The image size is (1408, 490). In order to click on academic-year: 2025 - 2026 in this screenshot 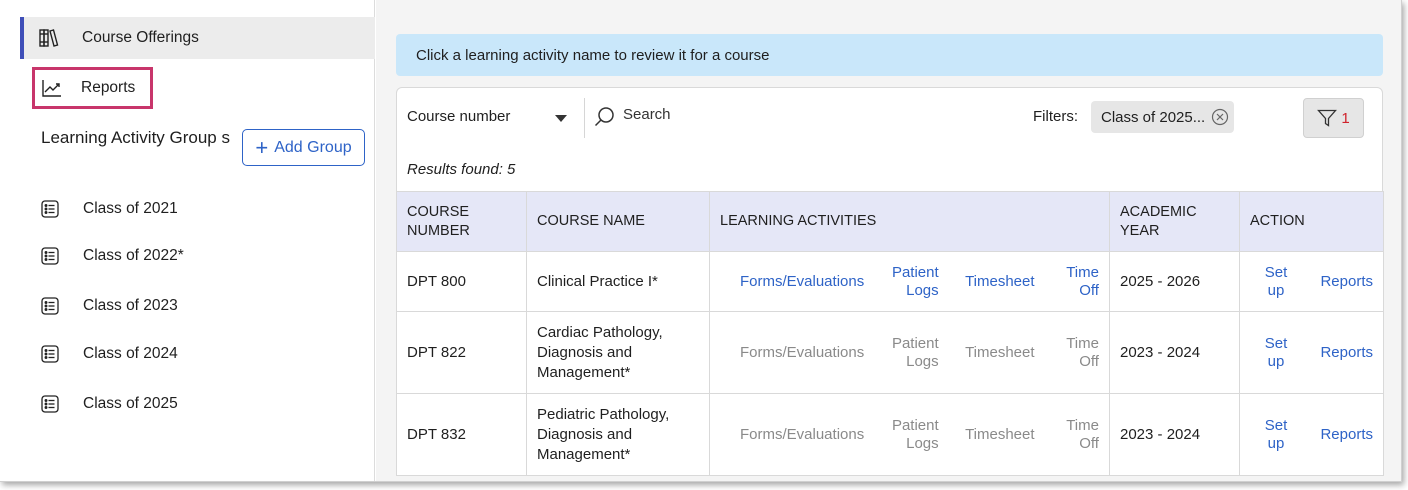, I will do `click(1174, 281)`.